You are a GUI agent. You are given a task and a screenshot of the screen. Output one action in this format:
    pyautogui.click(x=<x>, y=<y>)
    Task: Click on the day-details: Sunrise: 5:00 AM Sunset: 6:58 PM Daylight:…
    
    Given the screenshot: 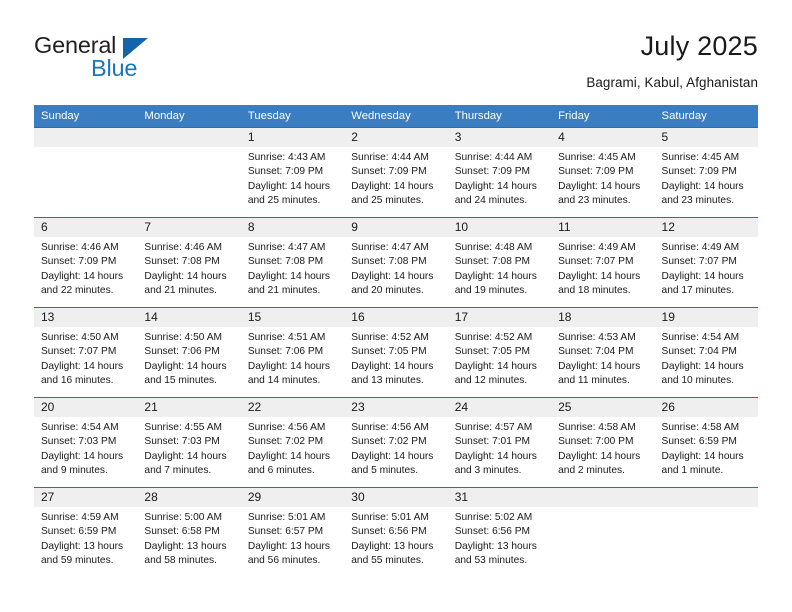 What is the action you would take?
    pyautogui.click(x=188, y=538)
    